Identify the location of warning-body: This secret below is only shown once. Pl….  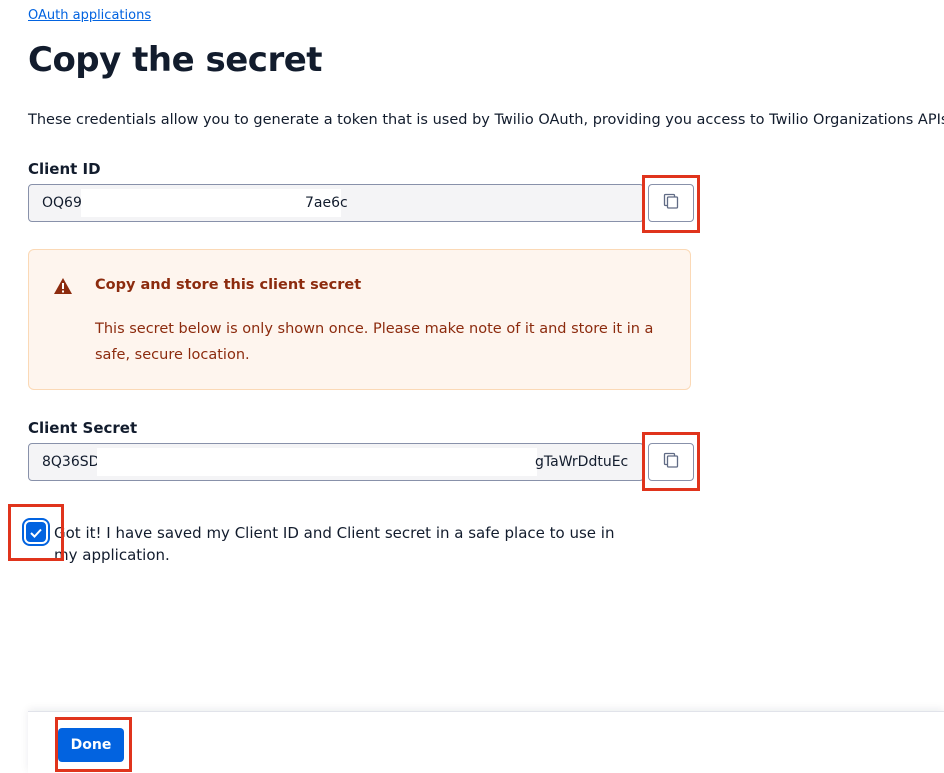
(374, 342).